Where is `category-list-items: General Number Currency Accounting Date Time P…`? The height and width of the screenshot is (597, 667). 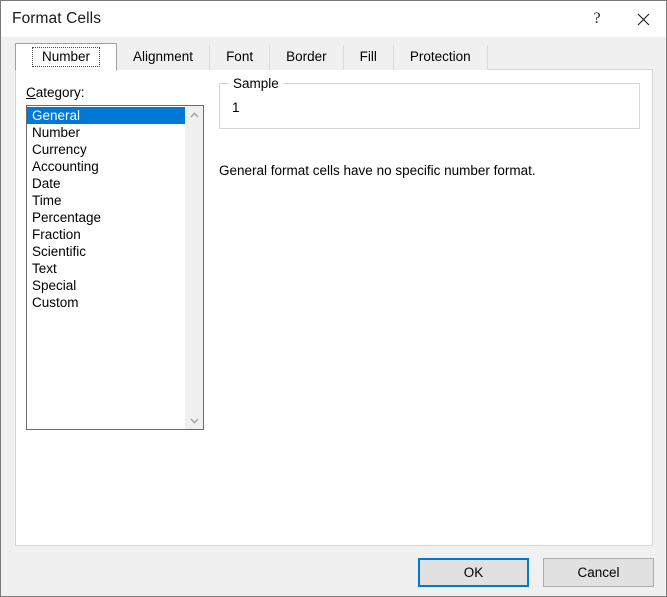 category-list-items: General Number Currency Accounting Date Time P… is located at coordinates (106, 267).